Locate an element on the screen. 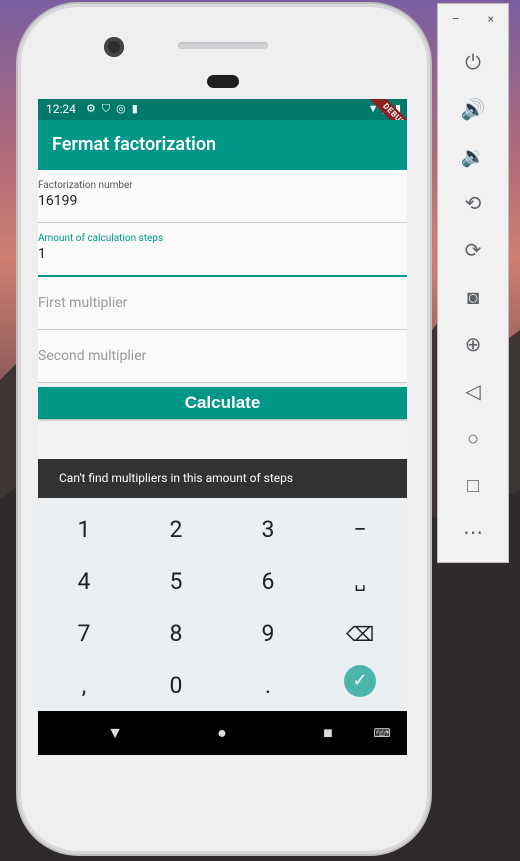  key-9: 9 is located at coordinates (268, 634).